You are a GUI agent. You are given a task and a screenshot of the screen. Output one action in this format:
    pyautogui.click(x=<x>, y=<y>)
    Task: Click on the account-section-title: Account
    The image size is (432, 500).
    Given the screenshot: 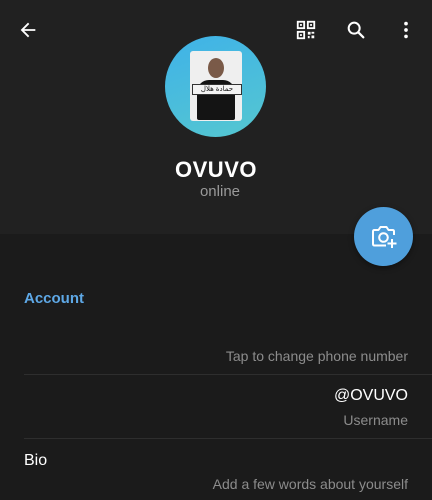 What is the action you would take?
    pyautogui.click(x=54, y=298)
    